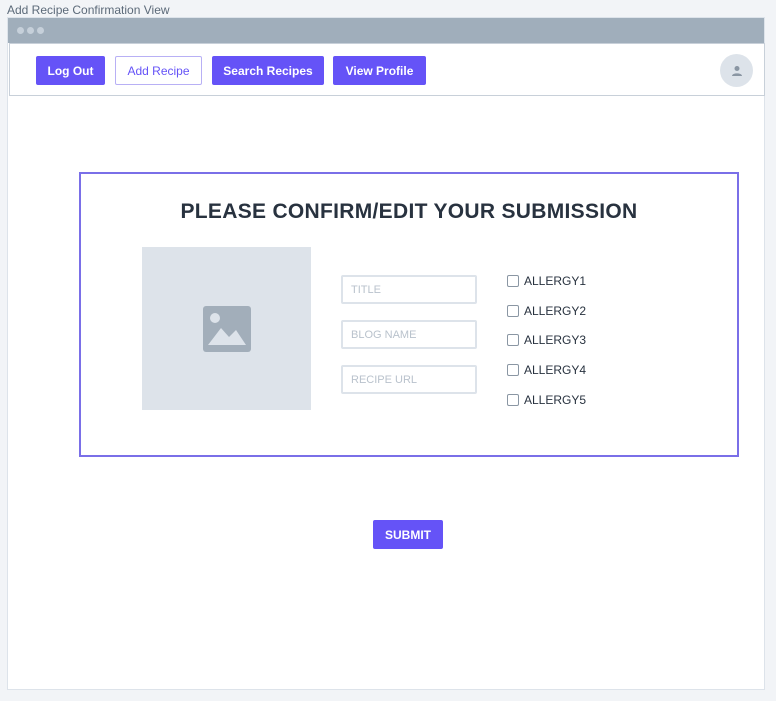  Describe the element at coordinates (379, 70) in the screenshot. I see `view-profile-button: View Profile` at that location.